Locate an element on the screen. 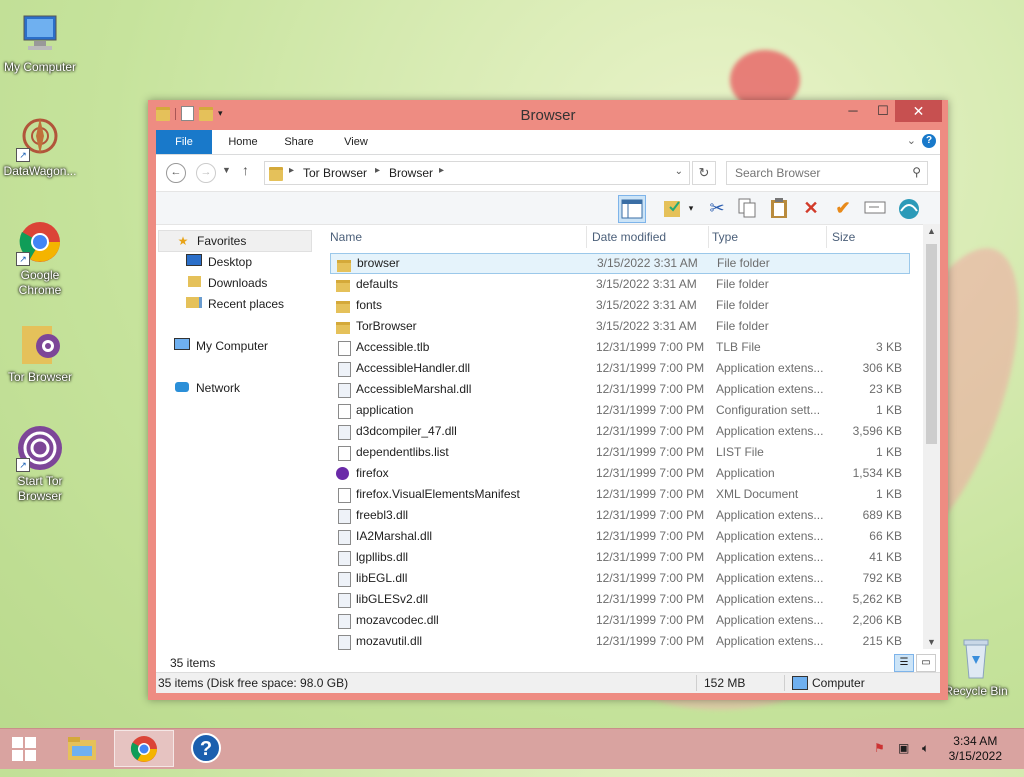  search-box: ⚲ is located at coordinates (827, 173).